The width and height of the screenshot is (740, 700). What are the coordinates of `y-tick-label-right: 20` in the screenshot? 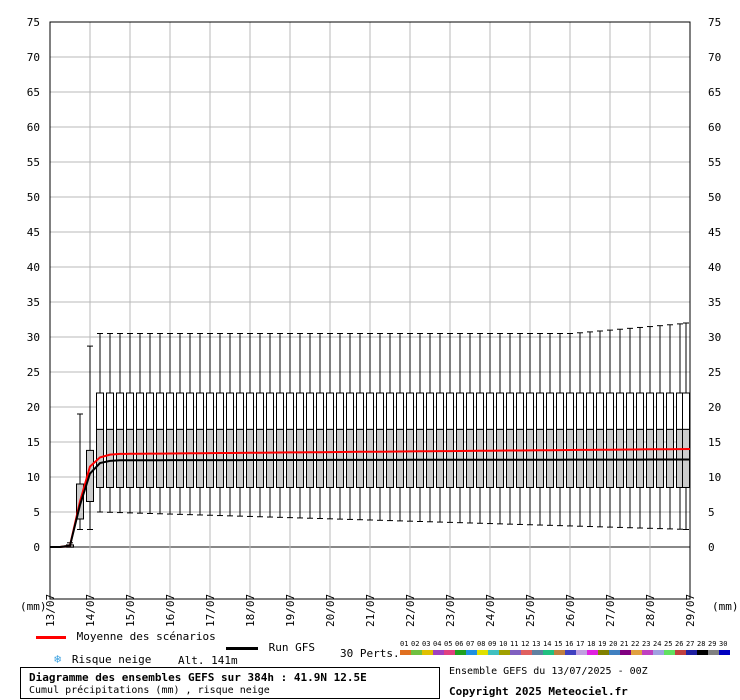 It's located at (714, 407).